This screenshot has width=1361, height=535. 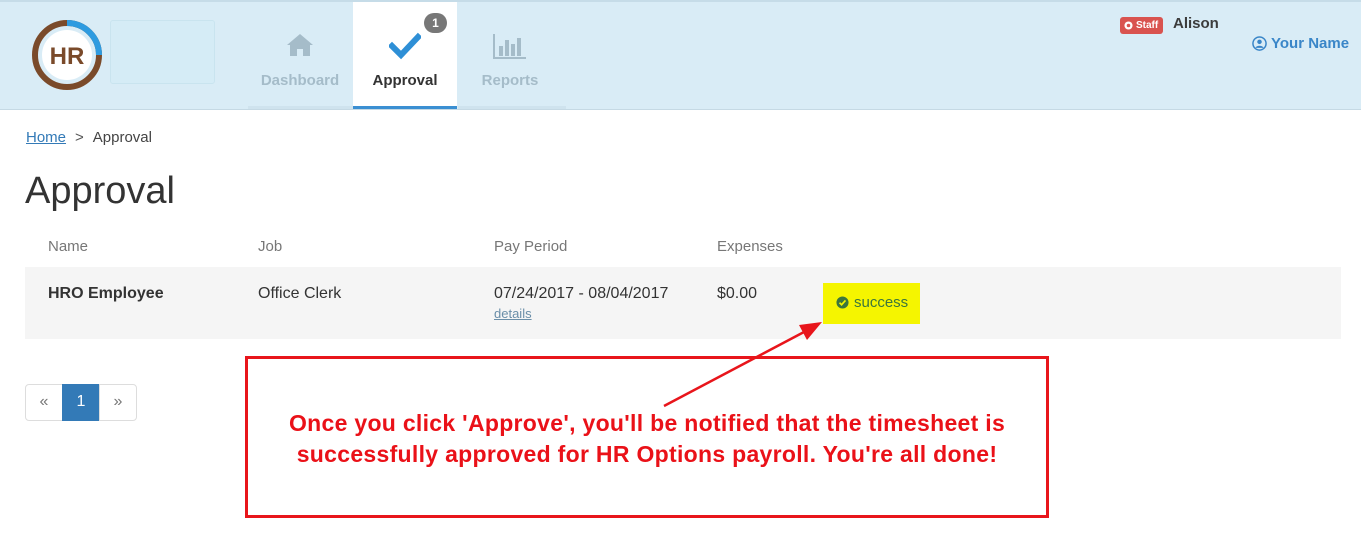 What do you see at coordinates (1196, 23) in the screenshot?
I see `staff-user-name: Alison` at bounding box center [1196, 23].